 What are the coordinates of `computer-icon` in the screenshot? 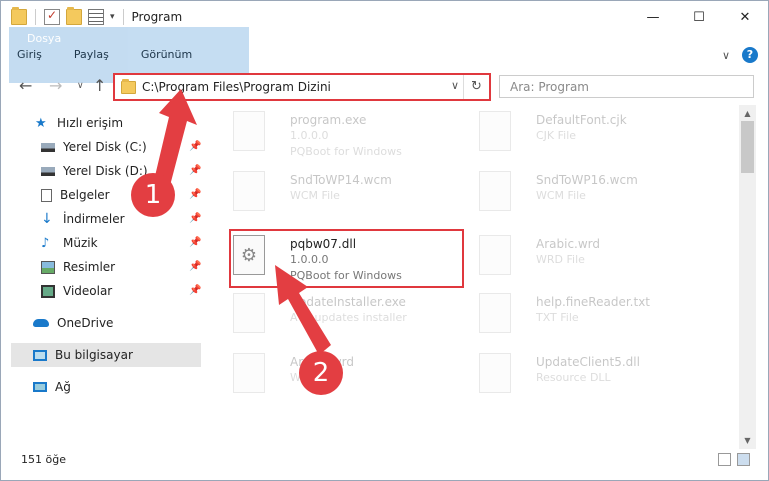 It's located at (40, 355).